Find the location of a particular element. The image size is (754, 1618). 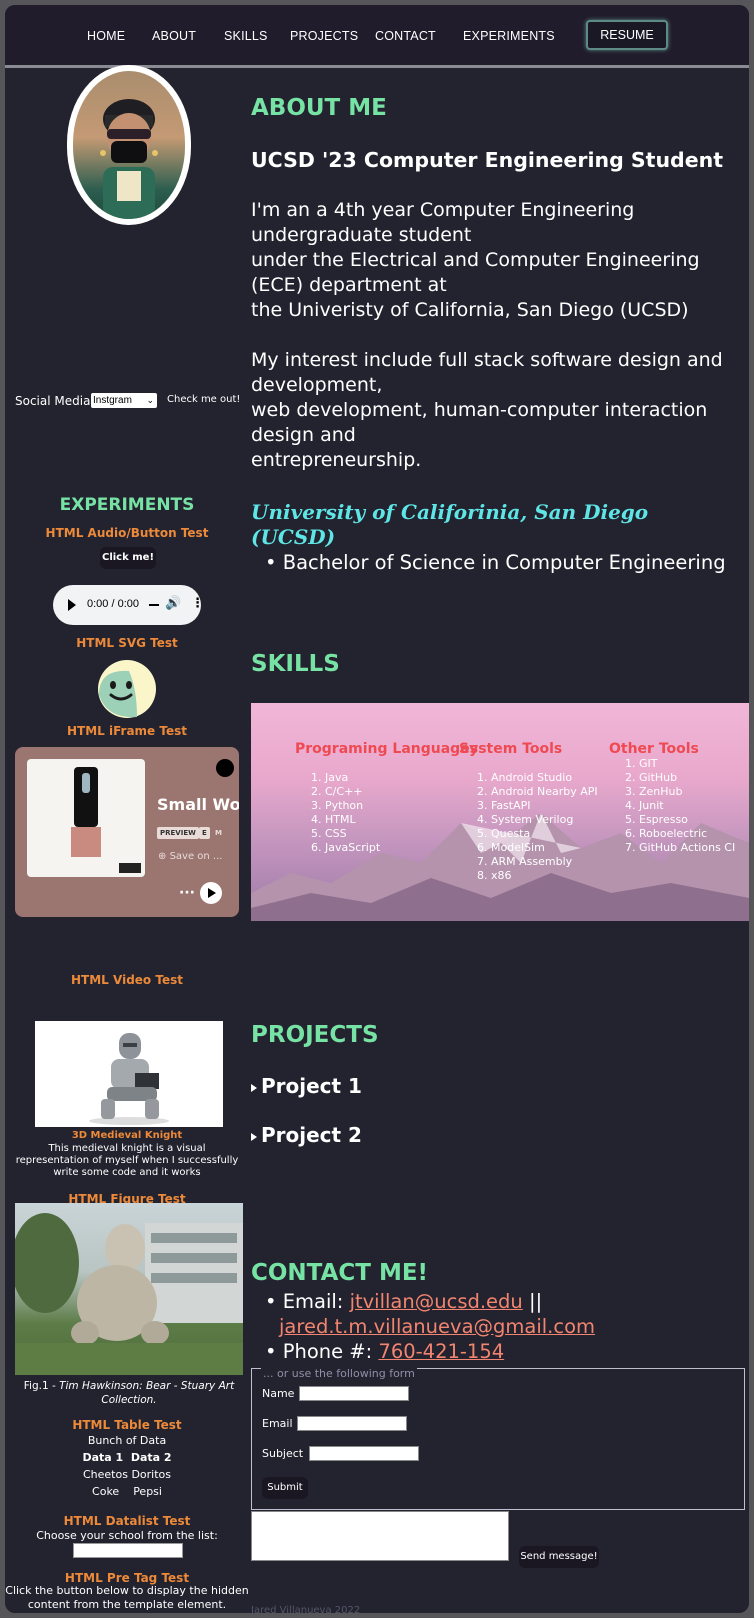

avatar is located at coordinates (129, 145).